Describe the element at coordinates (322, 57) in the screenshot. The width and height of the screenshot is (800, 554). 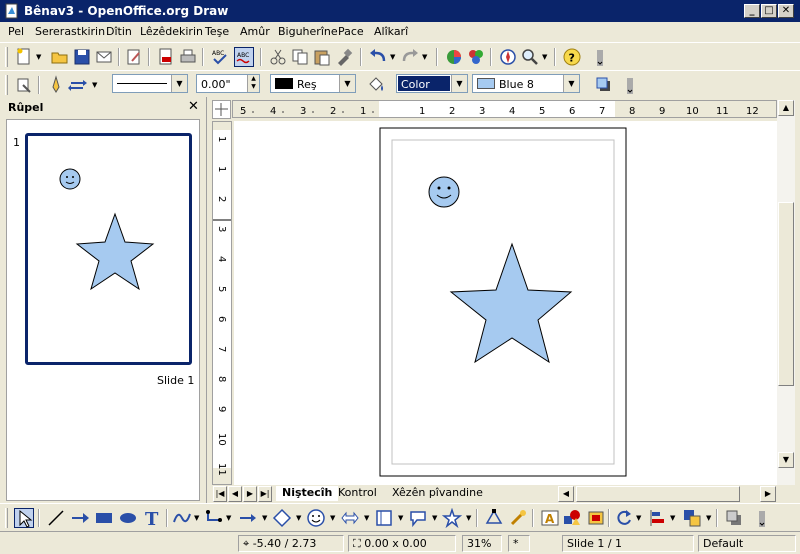
I see `paste-icon` at that location.